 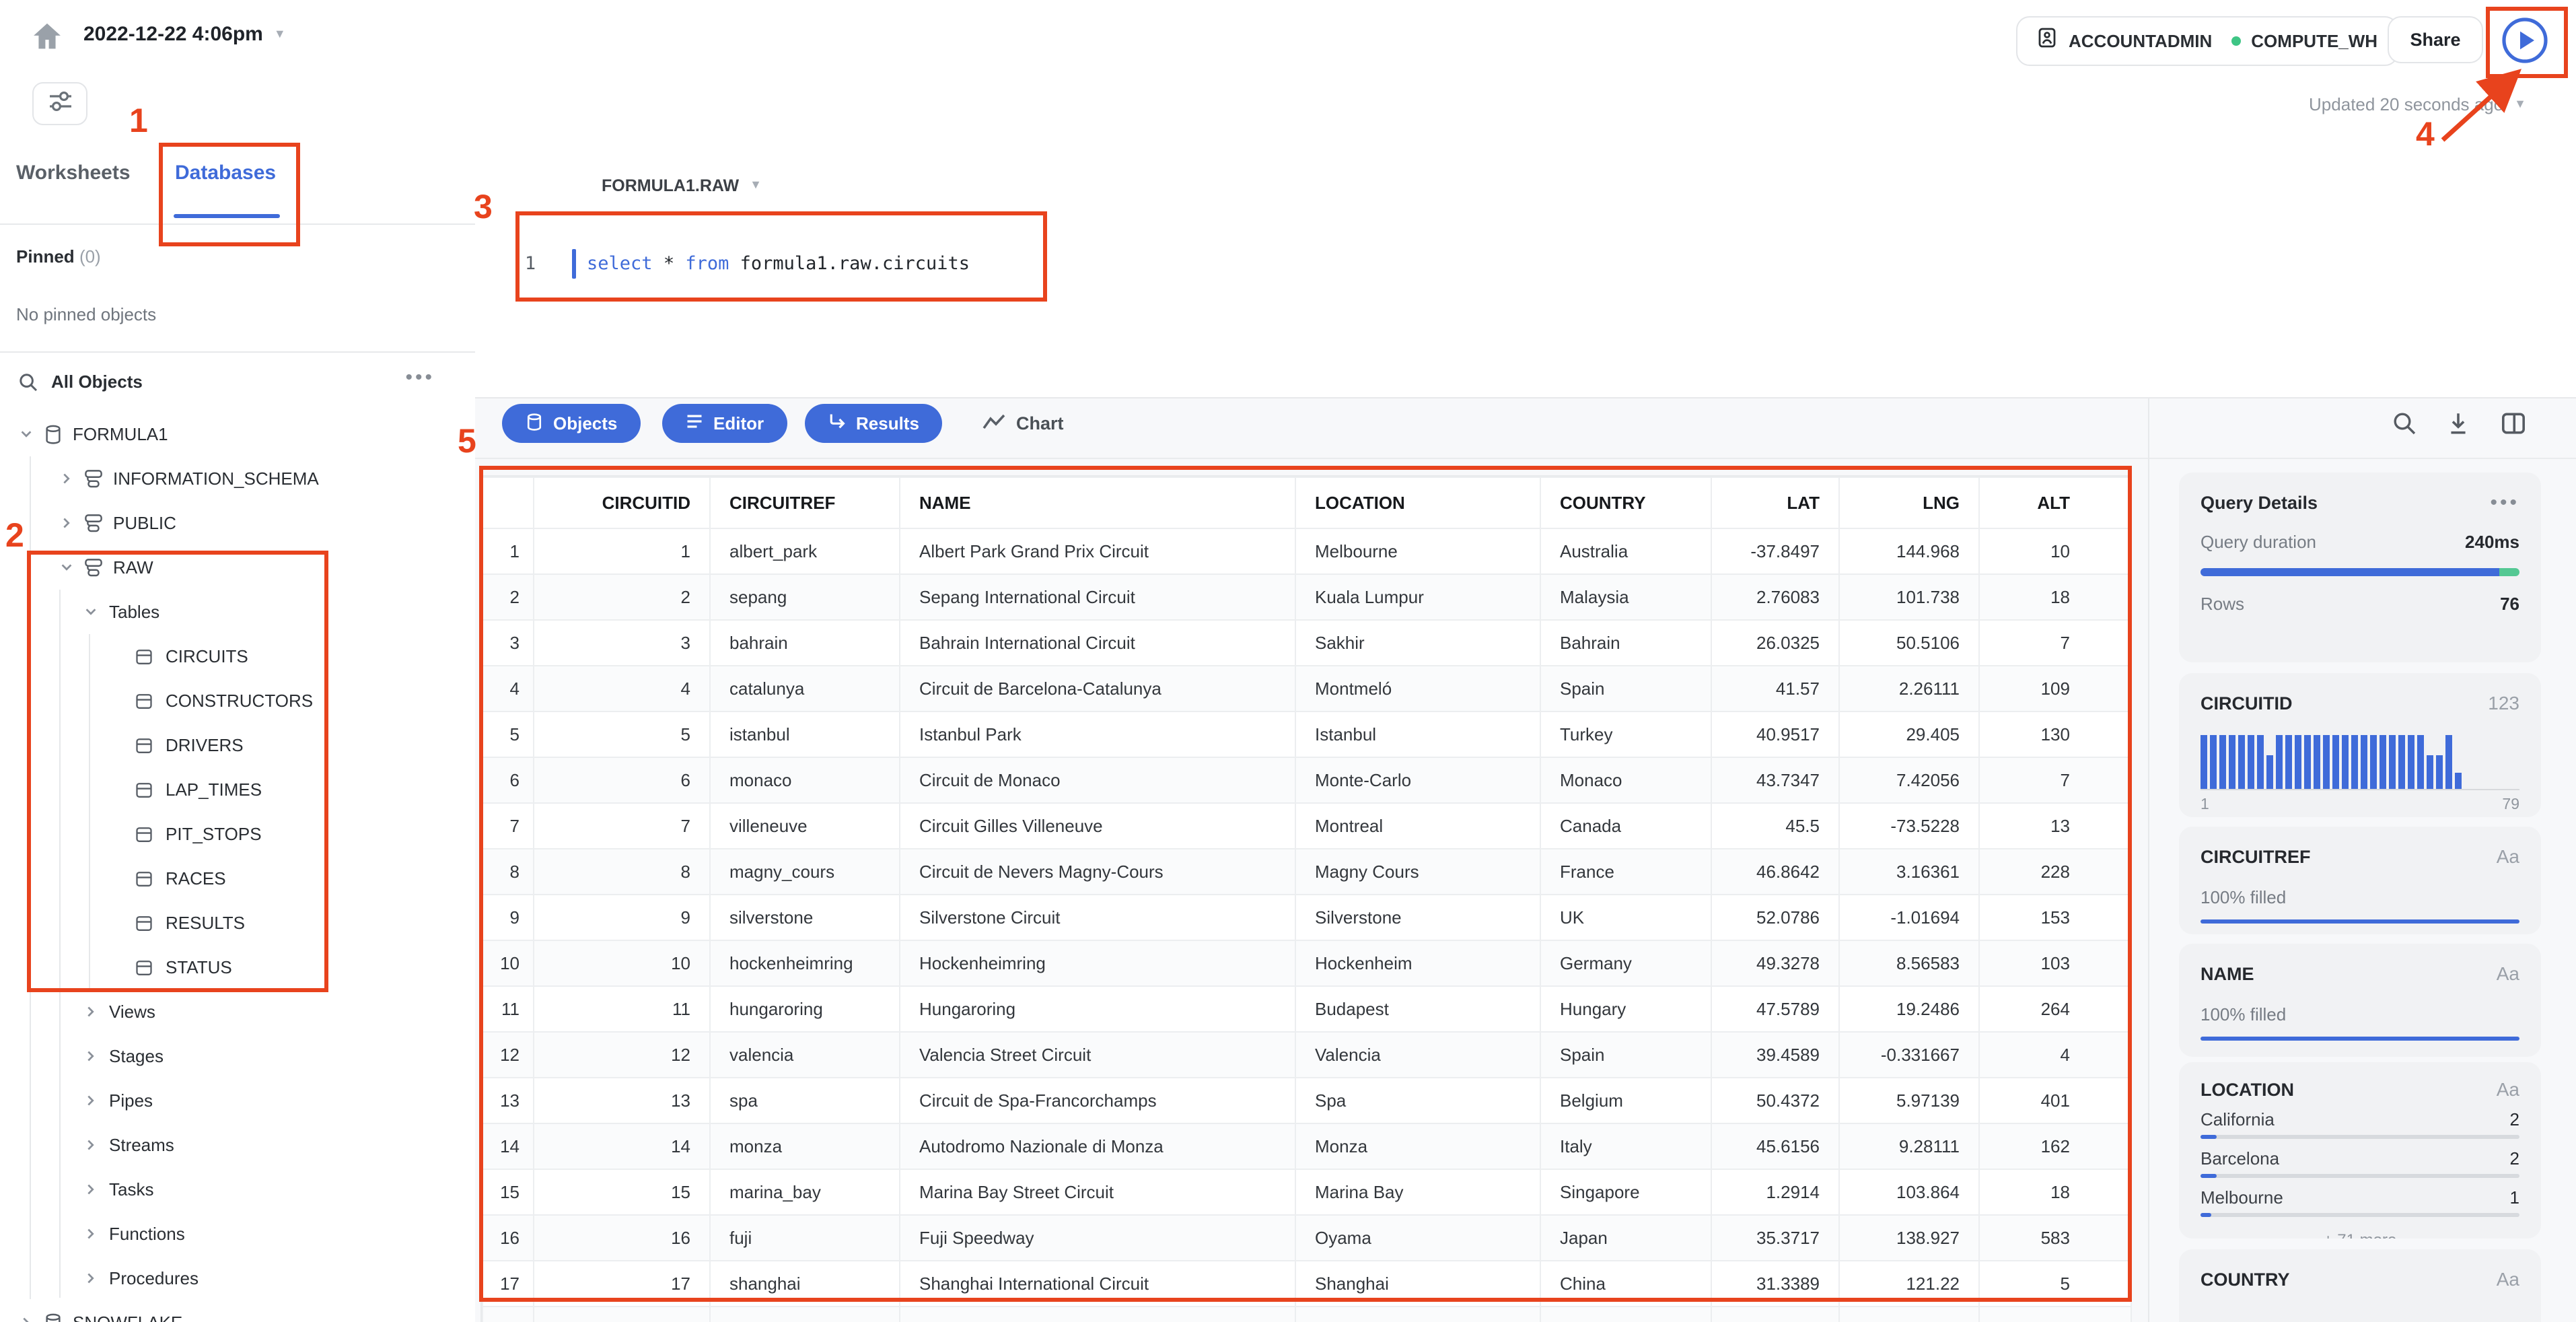 What do you see at coordinates (1097, 917) in the screenshot?
I see `table-cell: Silverstone Circuit` at bounding box center [1097, 917].